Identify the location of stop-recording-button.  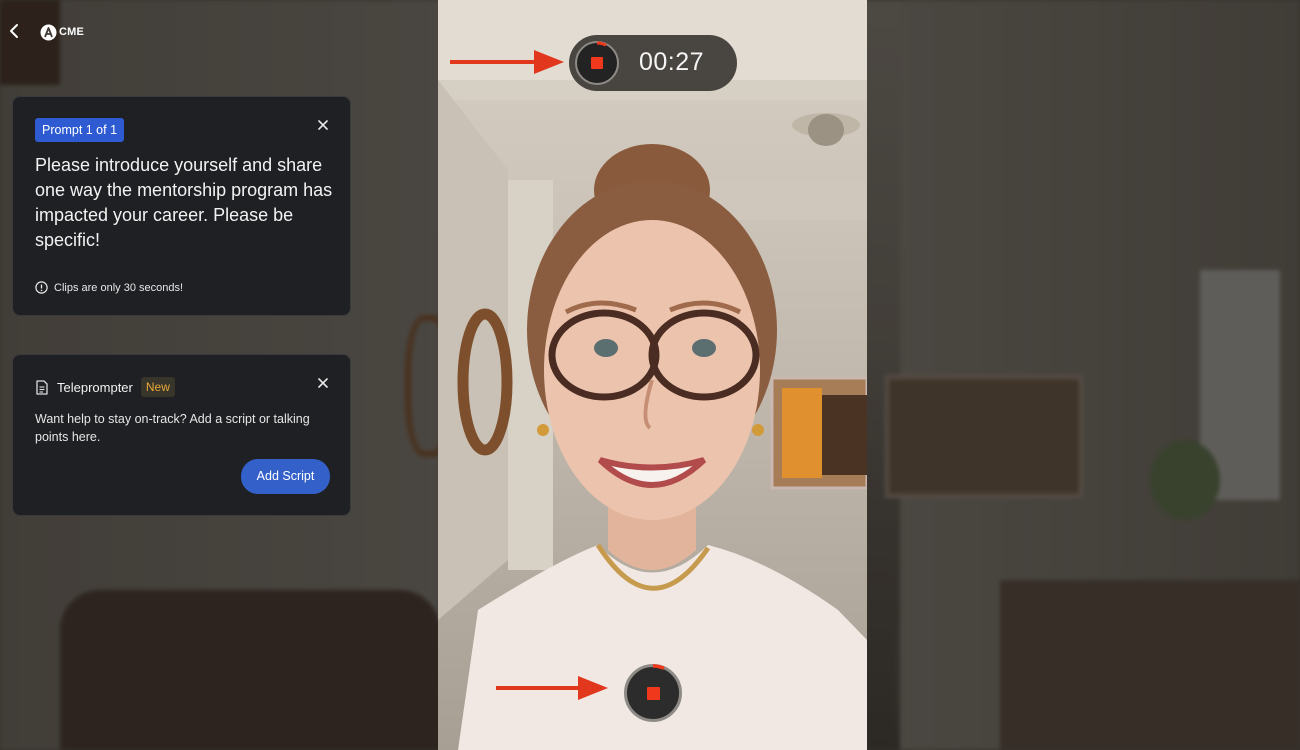
(653, 693).